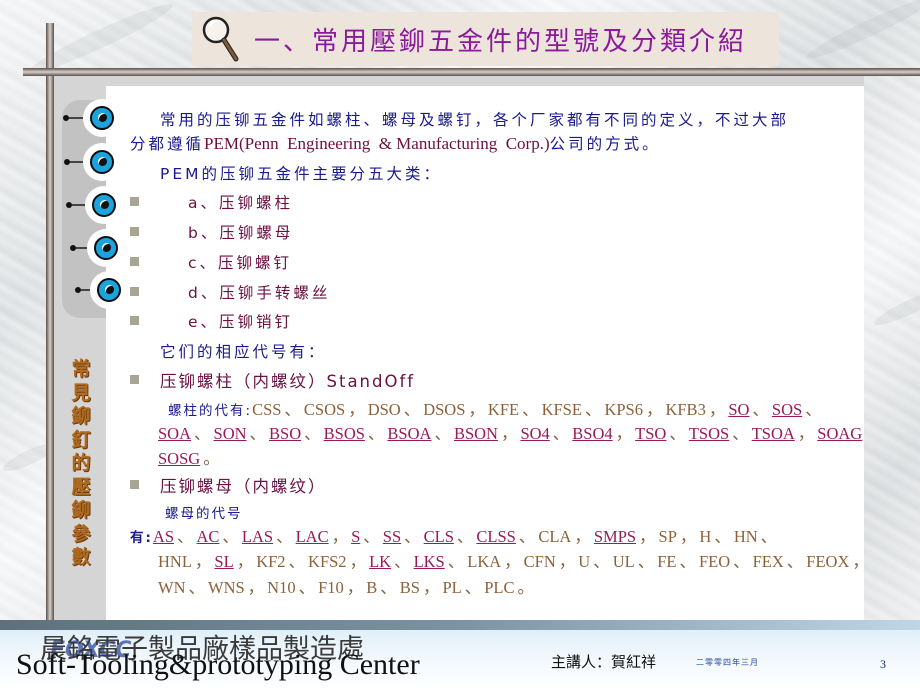  I want to click on code-text: DSOS, so click(444, 409).